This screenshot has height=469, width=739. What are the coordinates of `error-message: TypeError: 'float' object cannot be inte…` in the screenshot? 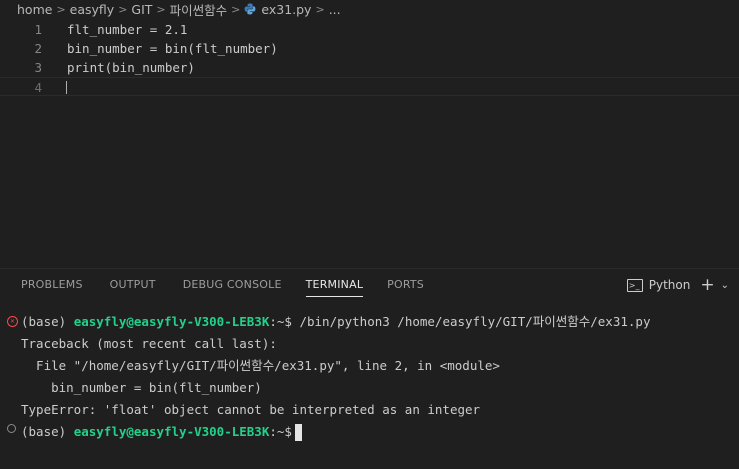 It's located at (251, 409).